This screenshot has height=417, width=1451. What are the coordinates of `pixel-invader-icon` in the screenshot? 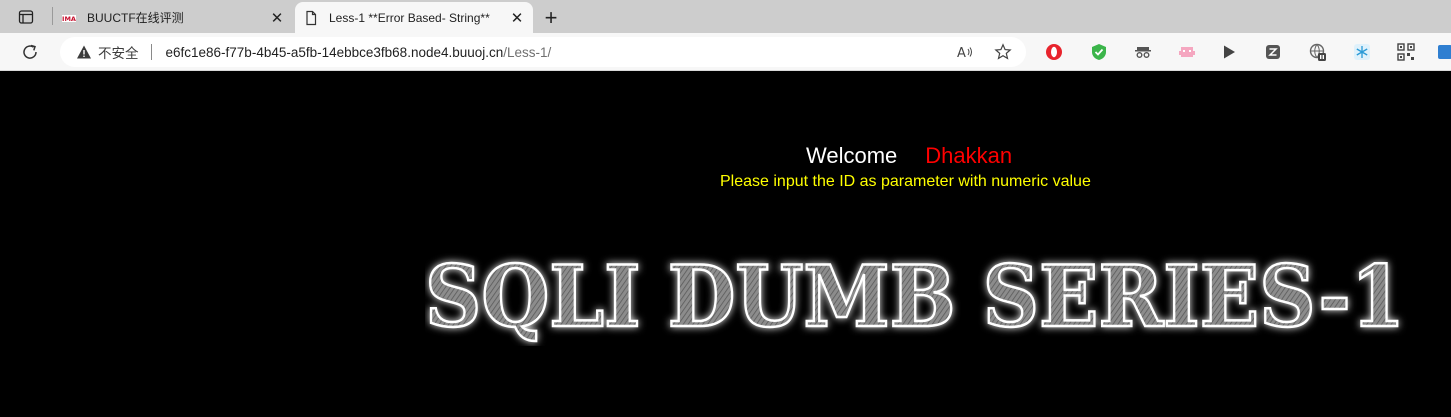 It's located at (1187, 52).